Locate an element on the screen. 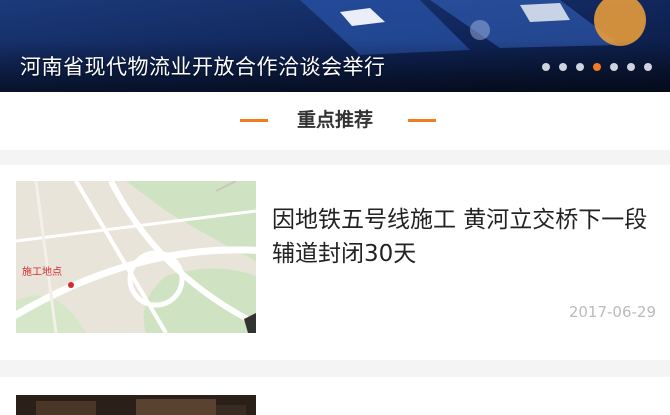 The height and width of the screenshot is (415, 670). carousel-dot-active is located at coordinates (597, 67).